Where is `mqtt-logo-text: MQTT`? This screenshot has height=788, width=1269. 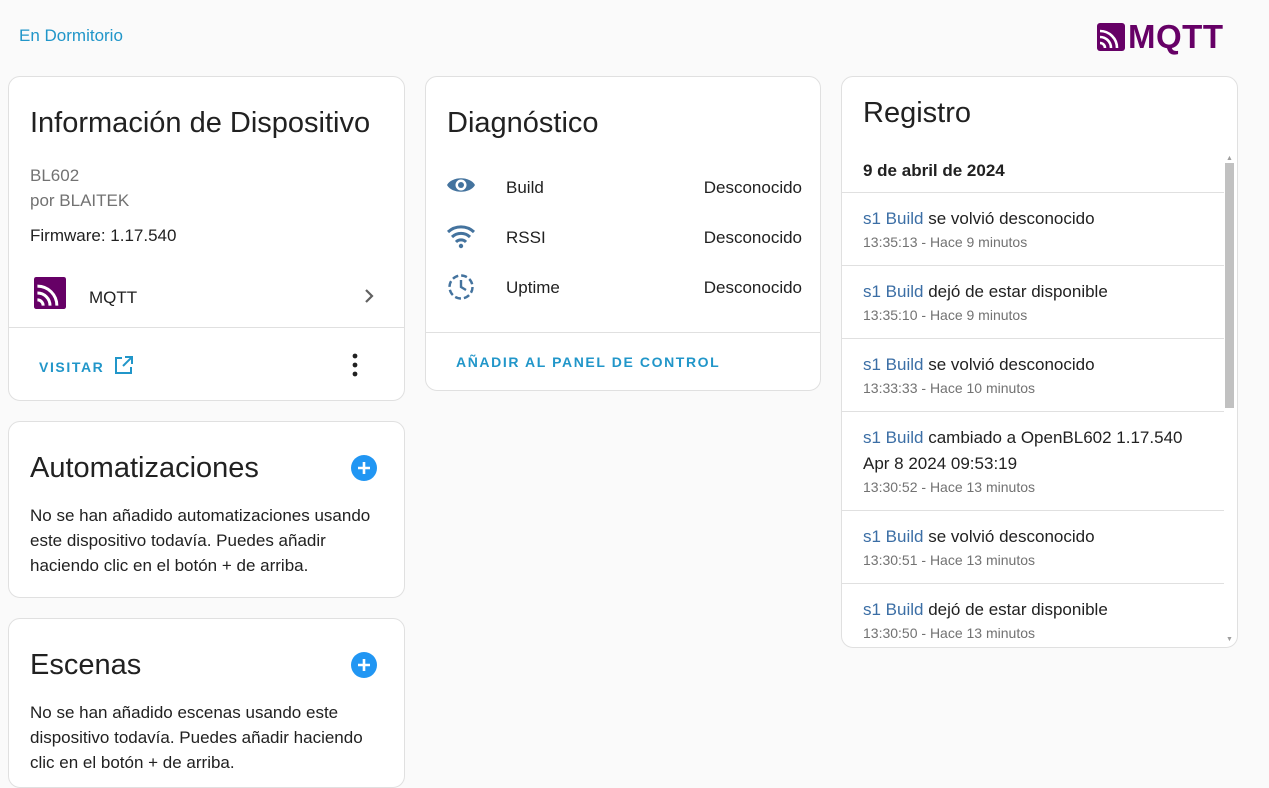
mqtt-logo-text: MQTT is located at coordinates (1176, 36).